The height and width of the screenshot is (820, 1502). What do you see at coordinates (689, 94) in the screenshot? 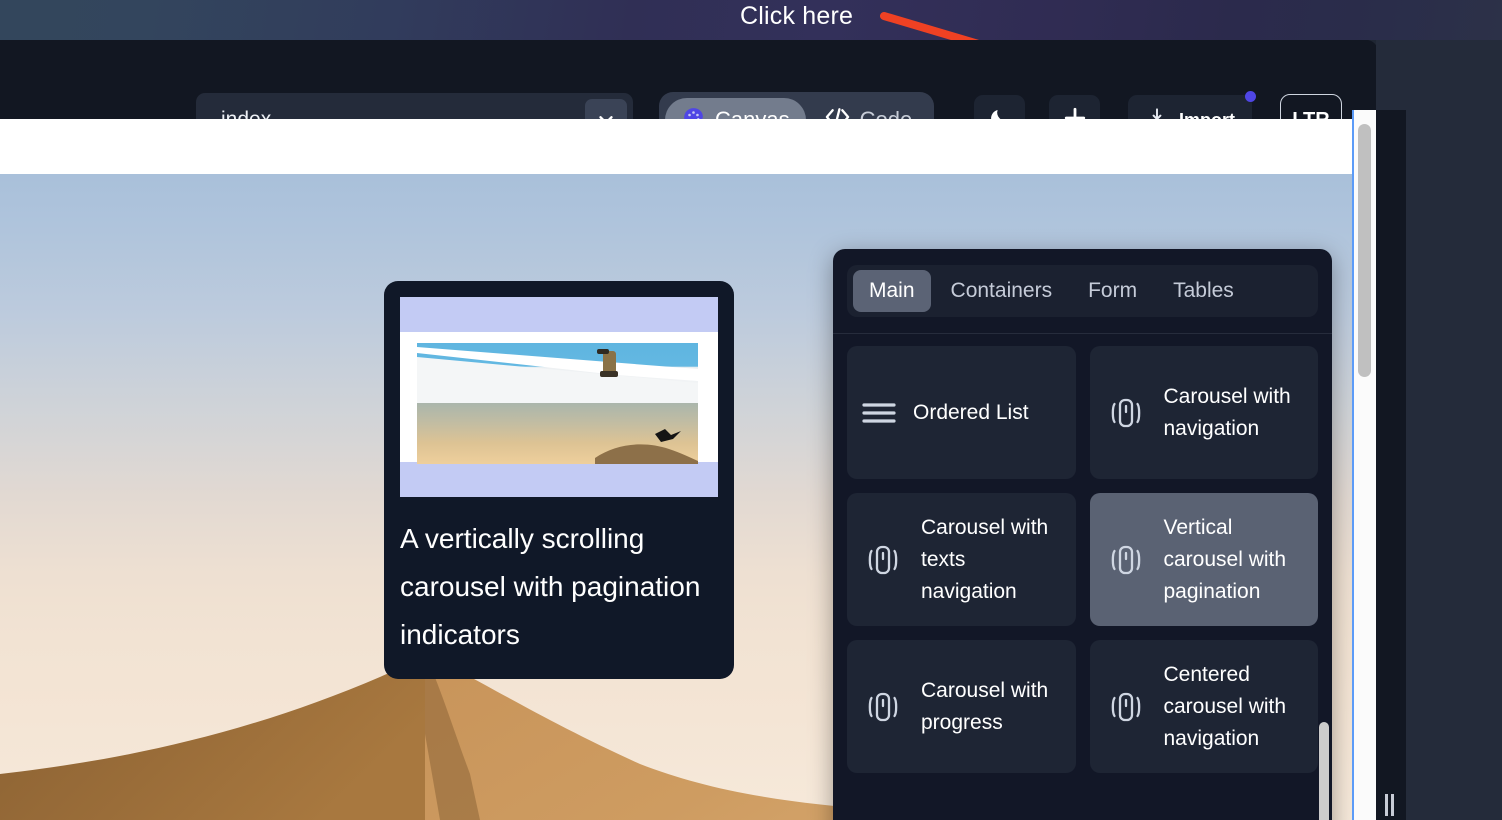
I see `toolbar: index` at bounding box center [689, 94].